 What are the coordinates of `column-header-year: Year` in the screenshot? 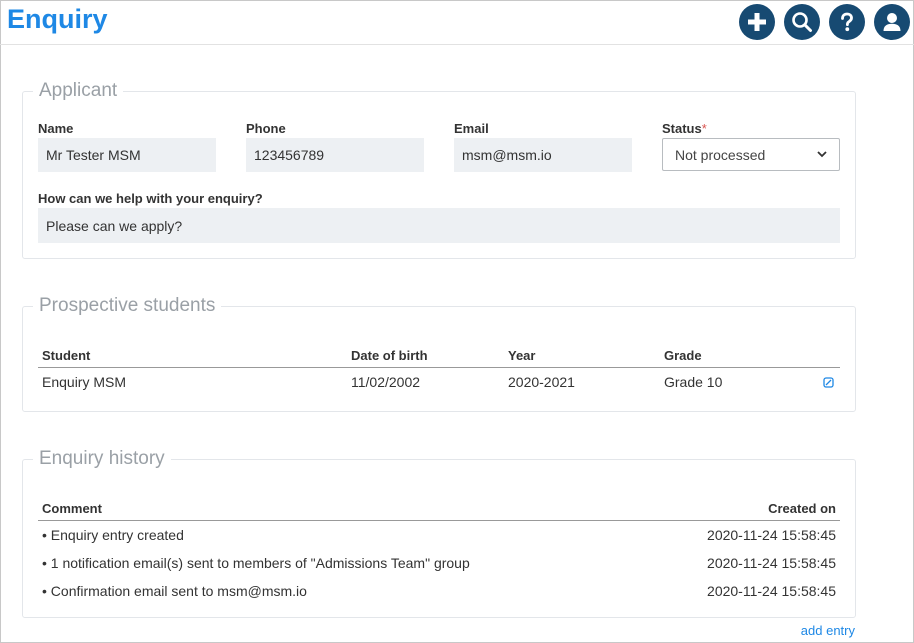 It's located at (522, 355).